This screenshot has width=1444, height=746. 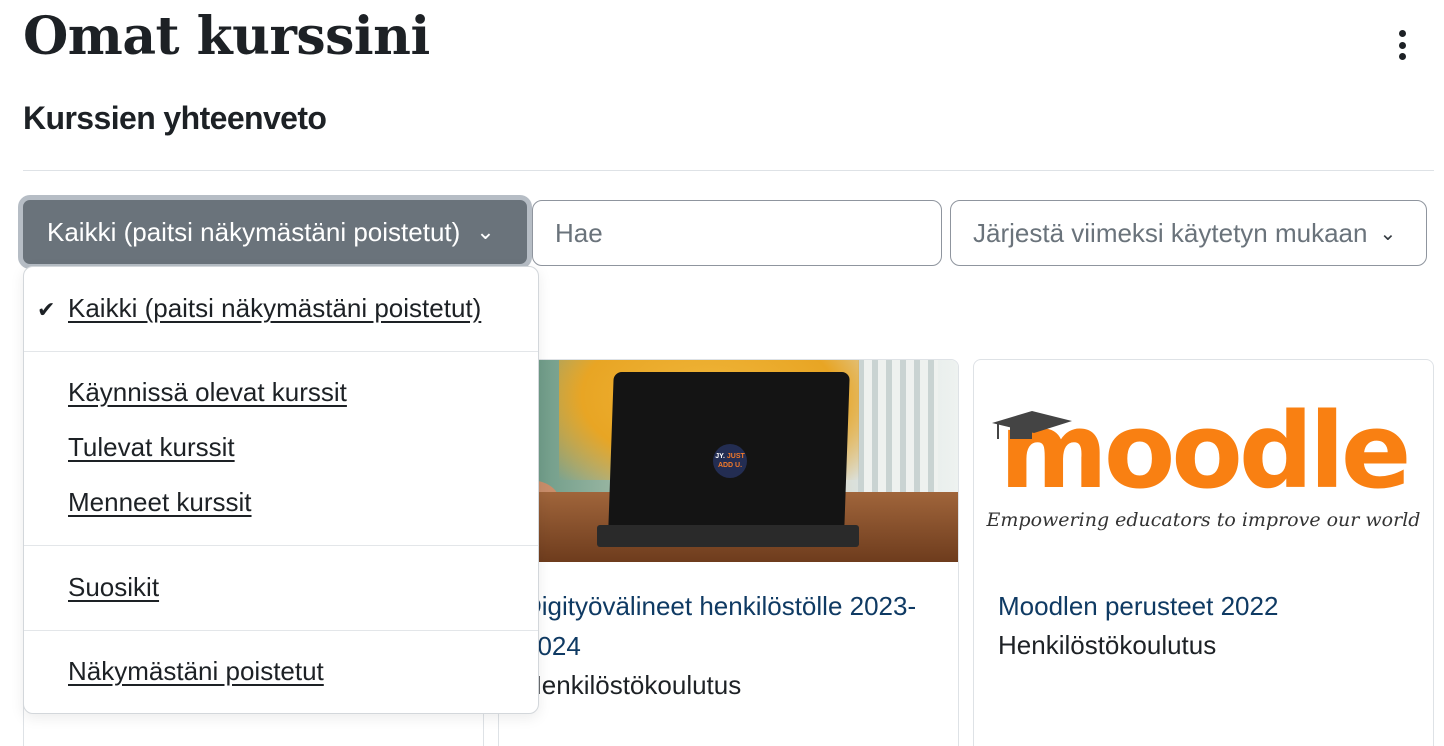 What do you see at coordinates (1402, 45) in the screenshot?
I see `kebab-menu-icon` at bounding box center [1402, 45].